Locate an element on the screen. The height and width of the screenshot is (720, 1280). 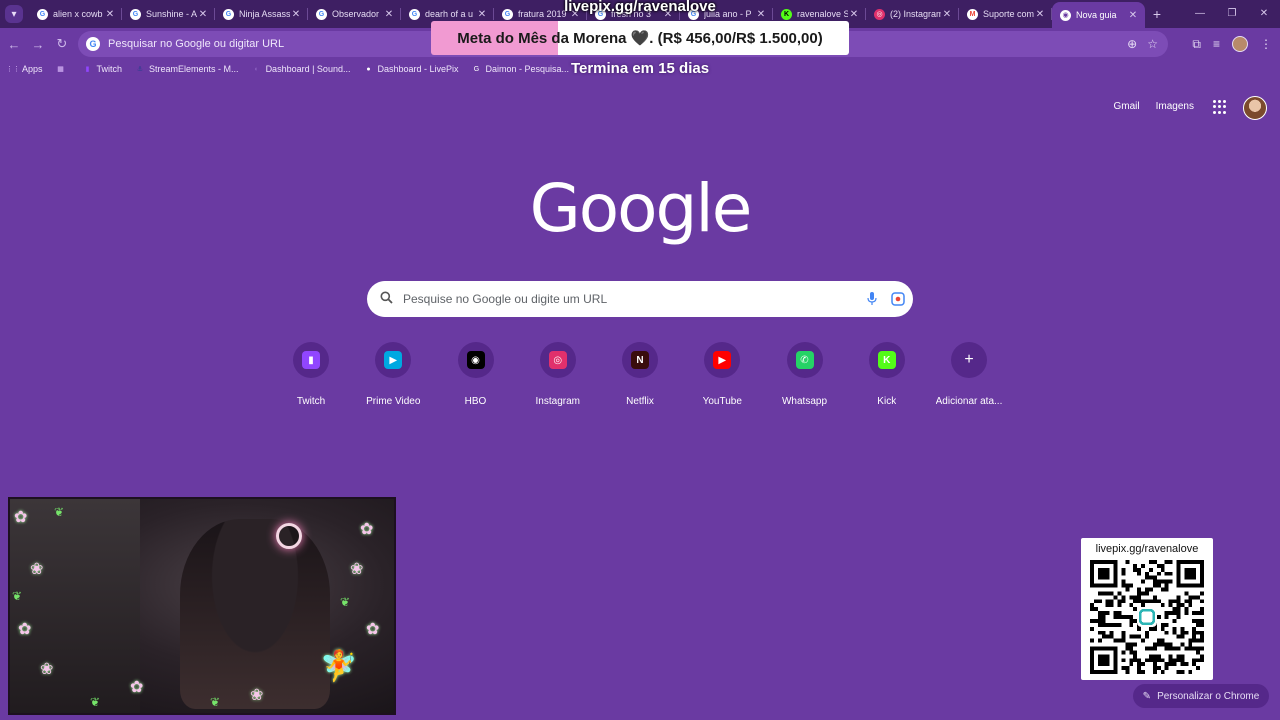
twitch-icon: ▮ is located at coordinates (87, 69).